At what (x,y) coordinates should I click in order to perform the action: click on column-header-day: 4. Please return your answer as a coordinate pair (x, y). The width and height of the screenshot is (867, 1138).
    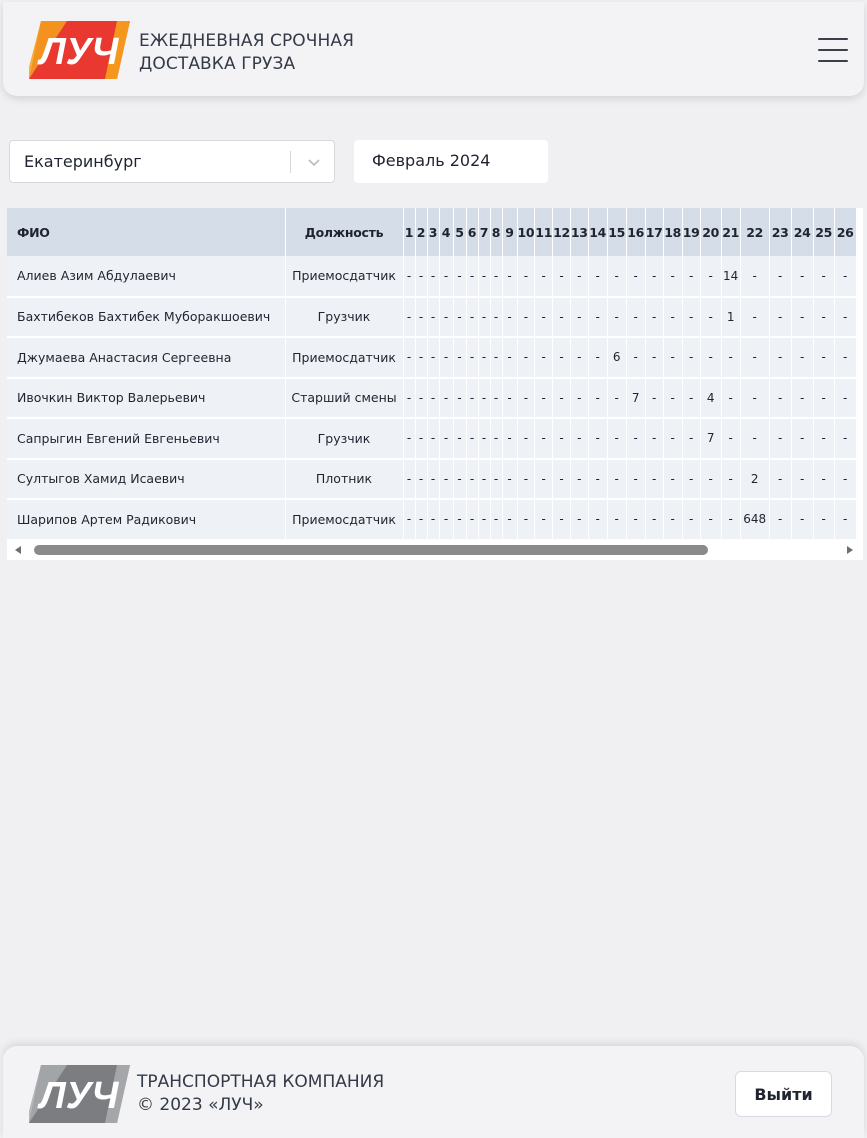
    Looking at the image, I should click on (446, 232).